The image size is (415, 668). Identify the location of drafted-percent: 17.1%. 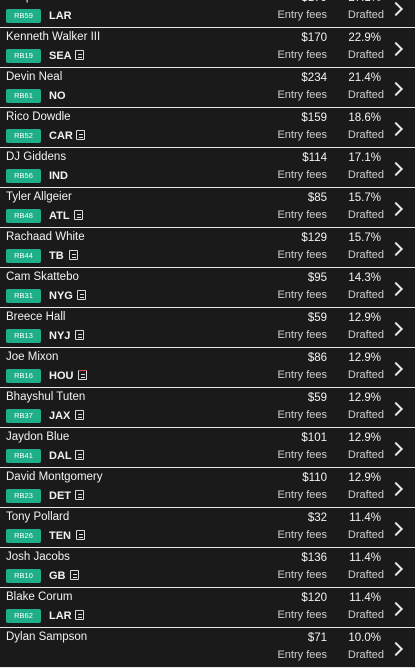
(364, 158).